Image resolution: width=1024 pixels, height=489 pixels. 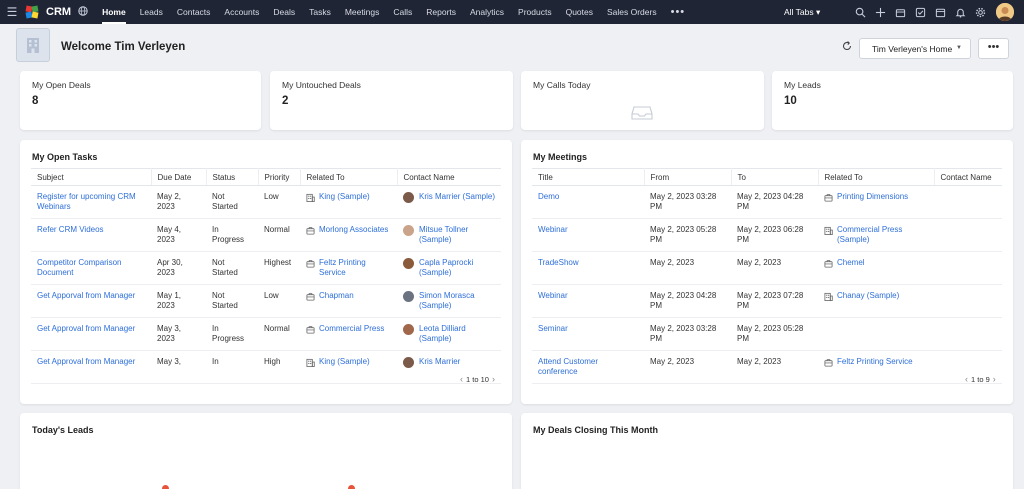 What do you see at coordinates (320, 12) in the screenshot?
I see `tab-tasks: Tasks` at bounding box center [320, 12].